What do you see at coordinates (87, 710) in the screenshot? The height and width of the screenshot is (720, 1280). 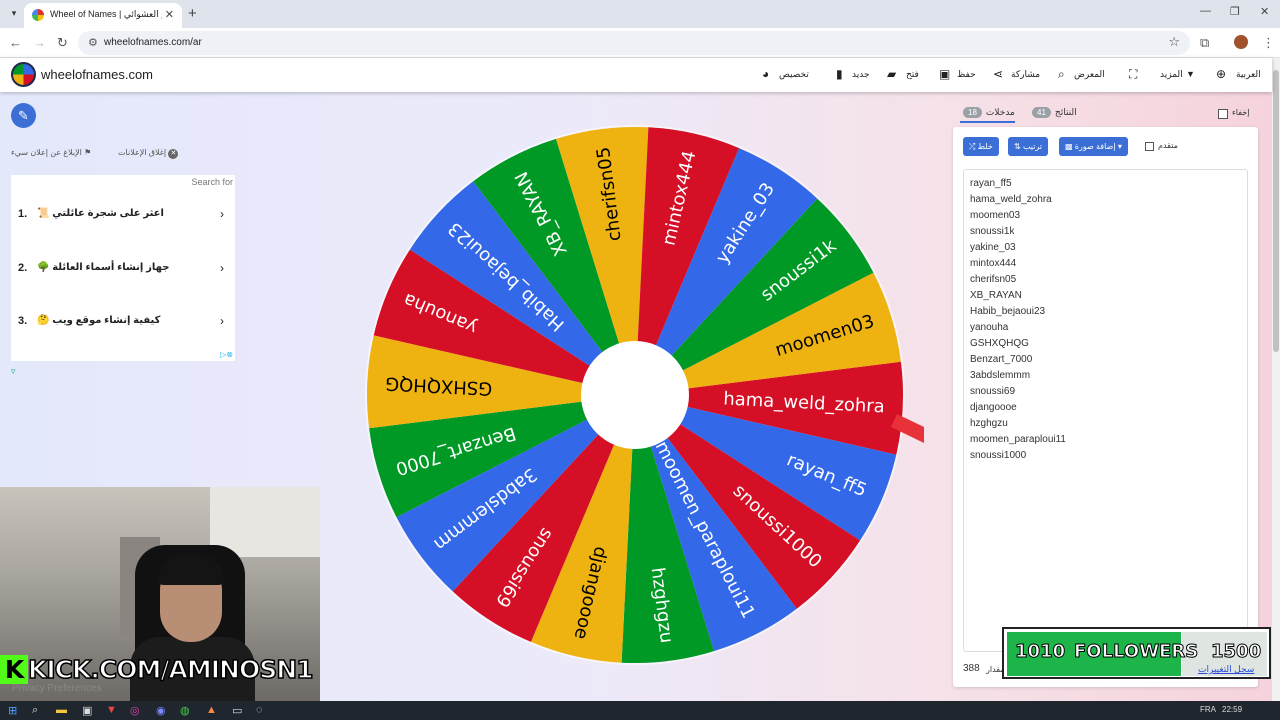 I see `app-icon: ▣` at bounding box center [87, 710].